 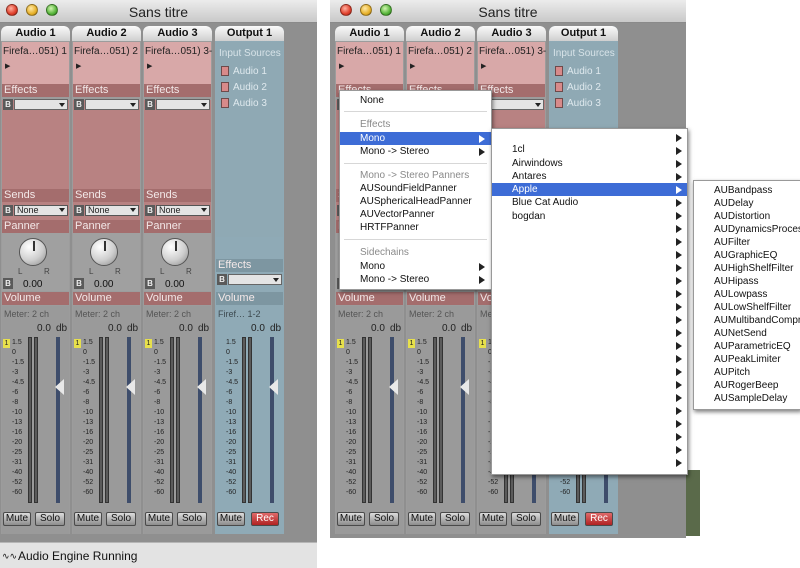 What do you see at coordinates (255, 279) in the screenshot?
I see `output-effects-dropdown` at bounding box center [255, 279].